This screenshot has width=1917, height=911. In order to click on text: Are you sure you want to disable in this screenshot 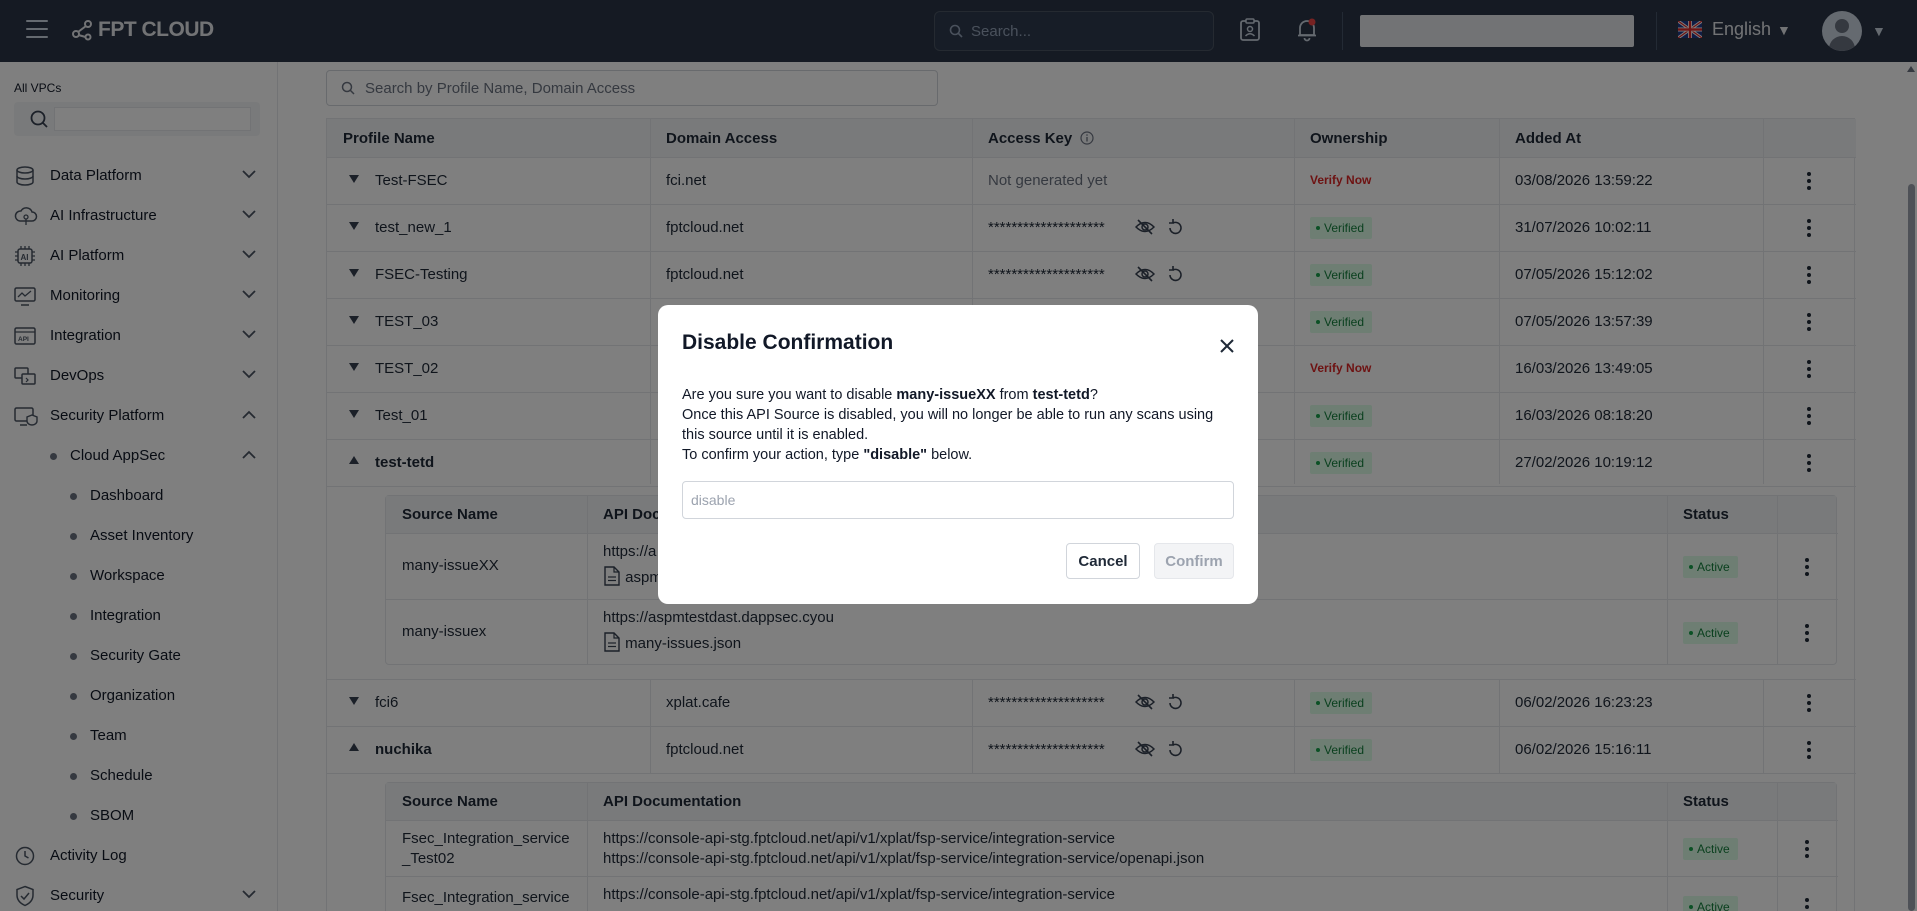, I will do `click(789, 395)`.